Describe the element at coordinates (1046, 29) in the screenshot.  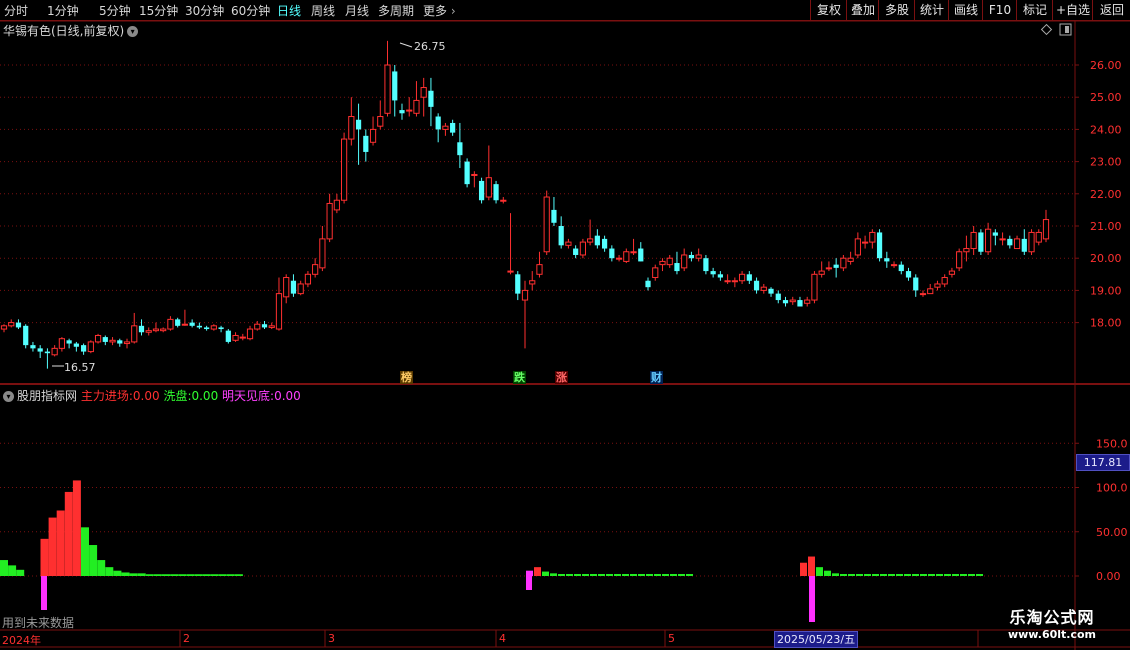
I see `diamond-icon` at that location.